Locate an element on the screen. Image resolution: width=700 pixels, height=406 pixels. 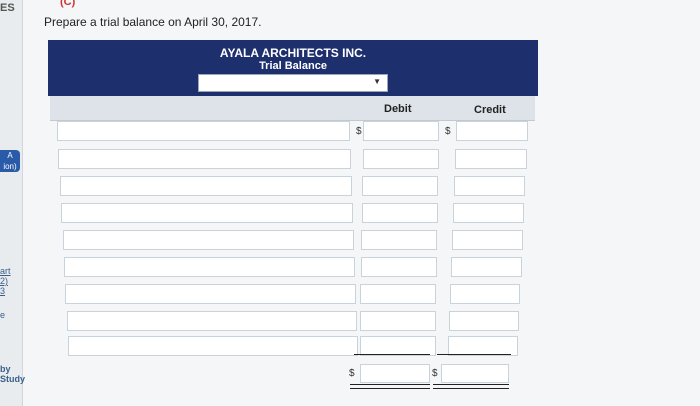
sidebar-link-part-line2: 2) is located at coordinates (4, 281).